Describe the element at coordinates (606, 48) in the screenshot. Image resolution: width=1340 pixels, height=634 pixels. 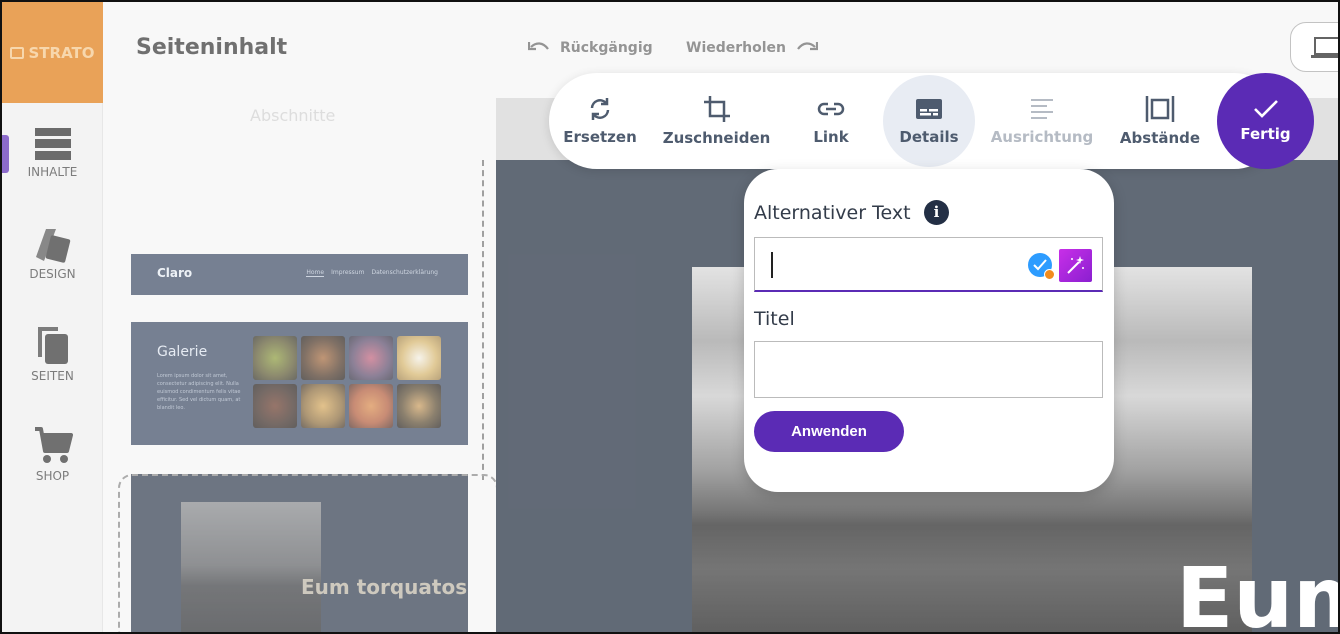
I see `undo-label: Rückgängig` at that location.